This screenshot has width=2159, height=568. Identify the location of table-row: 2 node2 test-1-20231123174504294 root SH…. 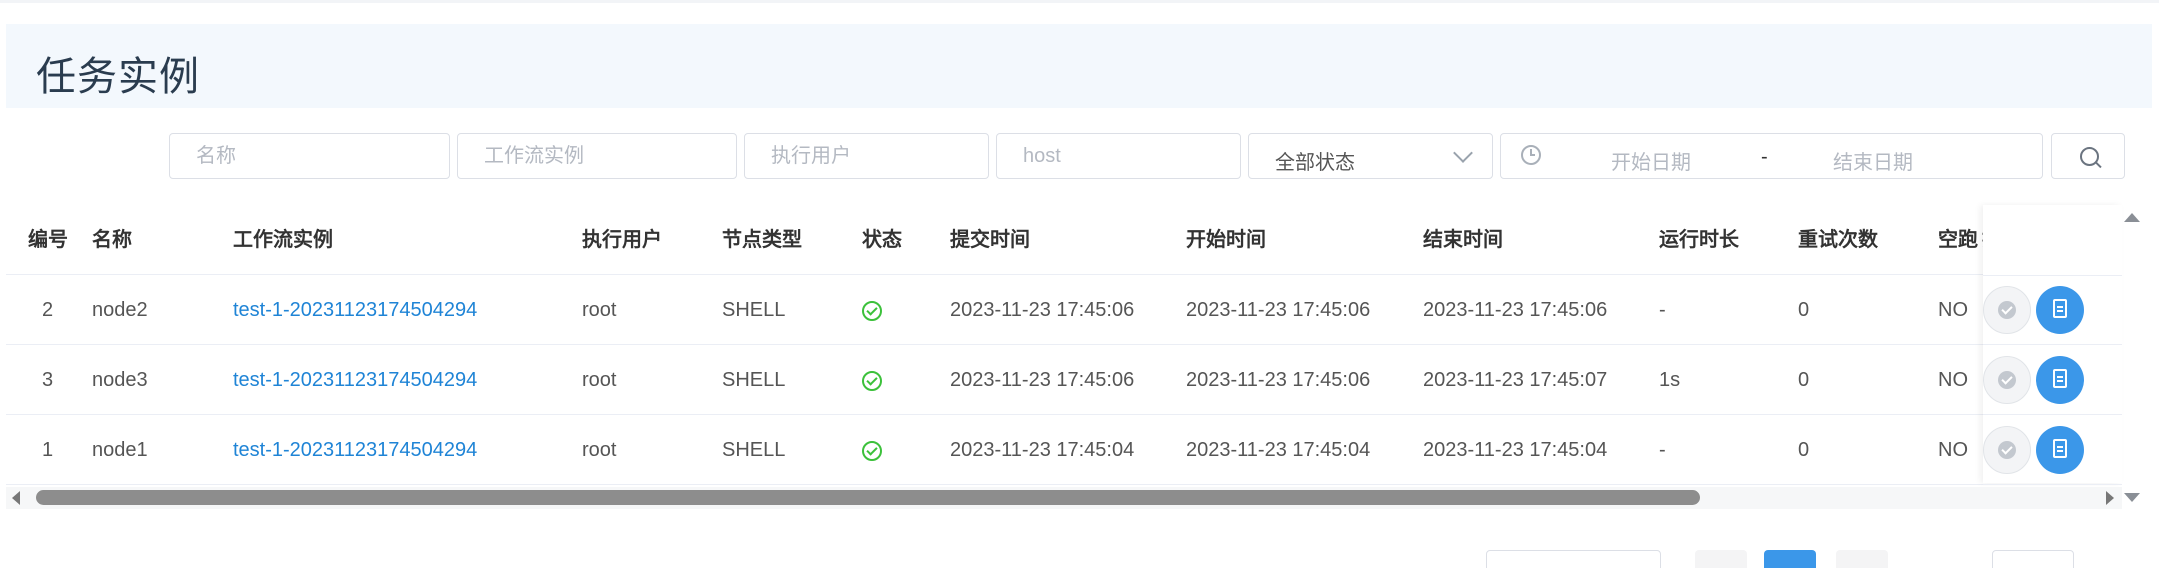
(1064, 310).